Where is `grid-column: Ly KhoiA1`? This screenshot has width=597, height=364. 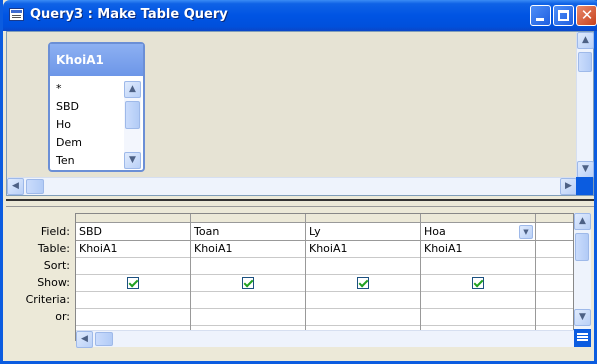
grid-column: Ly KhoiA1 is located at coordinates (363, 277).